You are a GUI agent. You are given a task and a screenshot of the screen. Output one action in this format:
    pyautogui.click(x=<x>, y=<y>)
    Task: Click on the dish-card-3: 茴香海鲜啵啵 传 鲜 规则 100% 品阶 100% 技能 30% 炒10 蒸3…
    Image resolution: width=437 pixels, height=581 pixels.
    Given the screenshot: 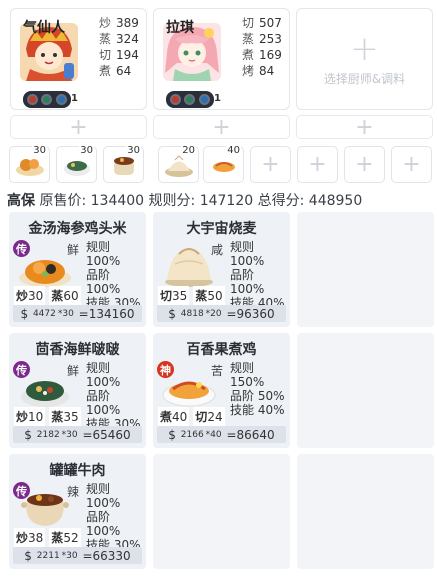 What is the action you would take?
    pyautogui.click(x=77, y=390)
    